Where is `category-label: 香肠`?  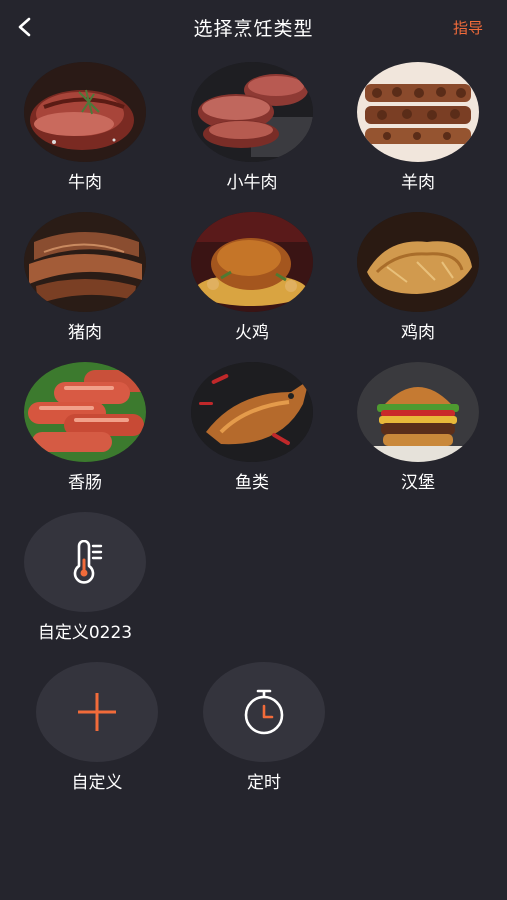
category-label: 香肠 is located at coordinates (85, 483).